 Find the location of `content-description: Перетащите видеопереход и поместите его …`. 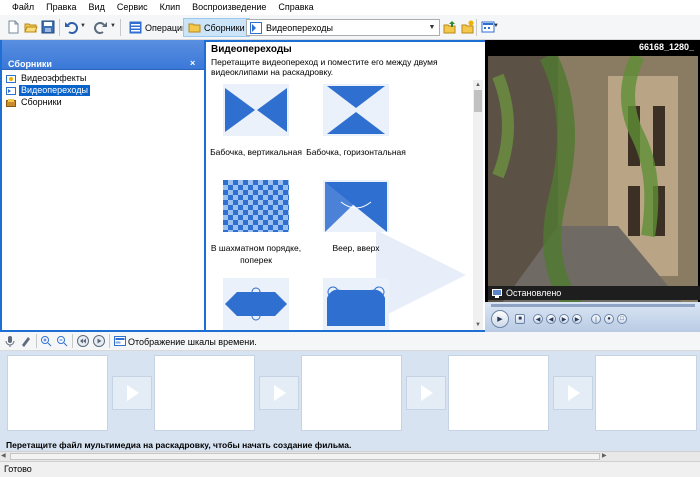

content-description: Перетащите видеопереход и поместите его … is located at coordinates (324, 67).